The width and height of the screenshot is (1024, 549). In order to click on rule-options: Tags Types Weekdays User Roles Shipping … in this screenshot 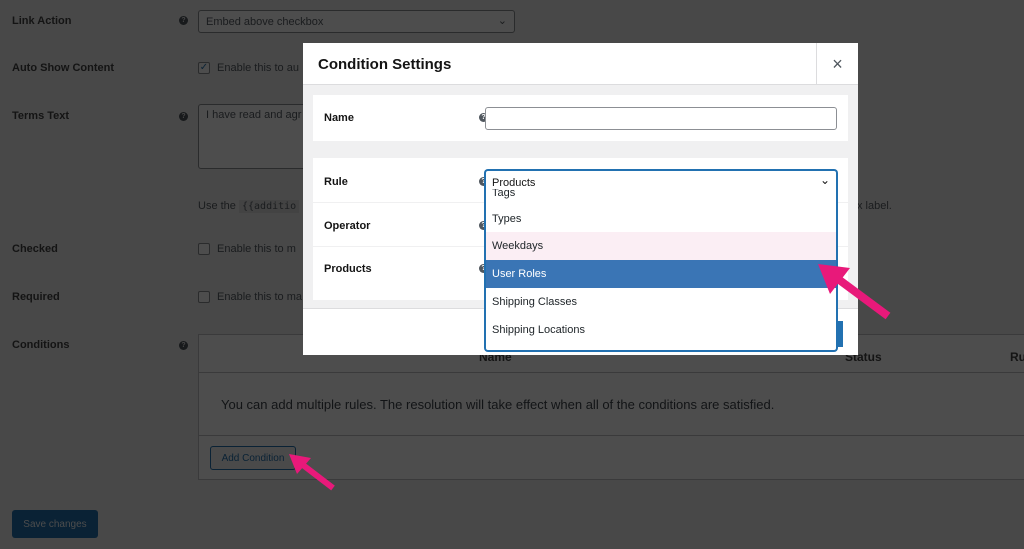, I will do `click(661, 270)`.